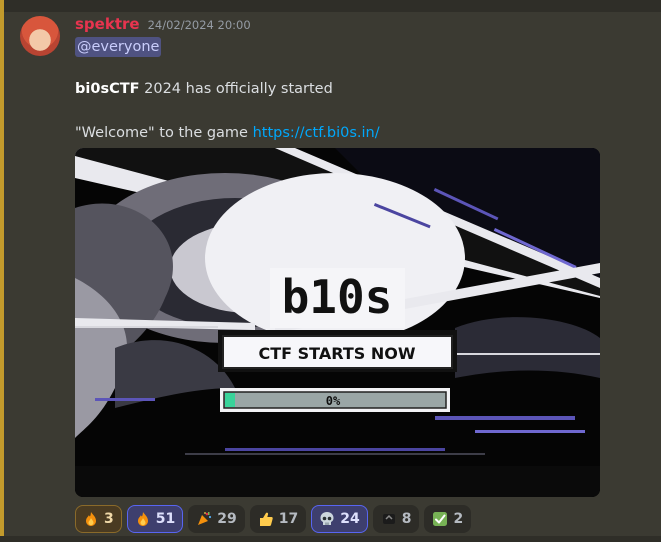 This screenshot has width=661, height=542. Describe the element at coordinates (316, 133) in the screenshot. I see `ctf-link: https://ctf.bi0s.in/` at that location.